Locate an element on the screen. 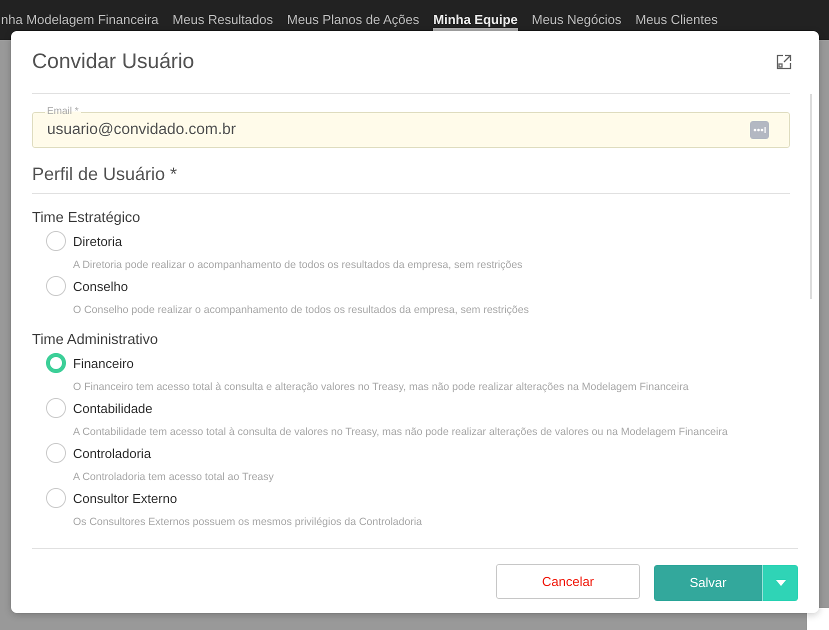 The image size is (829, 630). option-description: A Controladoria tem acesso total ao Treasy is located at coordinates (174, 477).